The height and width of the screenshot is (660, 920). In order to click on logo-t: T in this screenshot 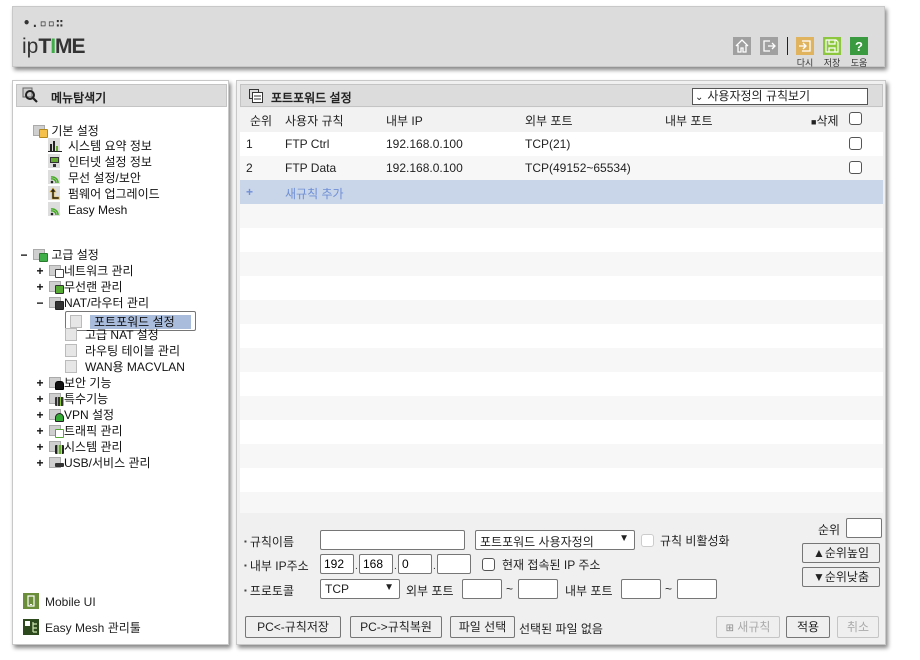, I will do `click(44, 46)`.